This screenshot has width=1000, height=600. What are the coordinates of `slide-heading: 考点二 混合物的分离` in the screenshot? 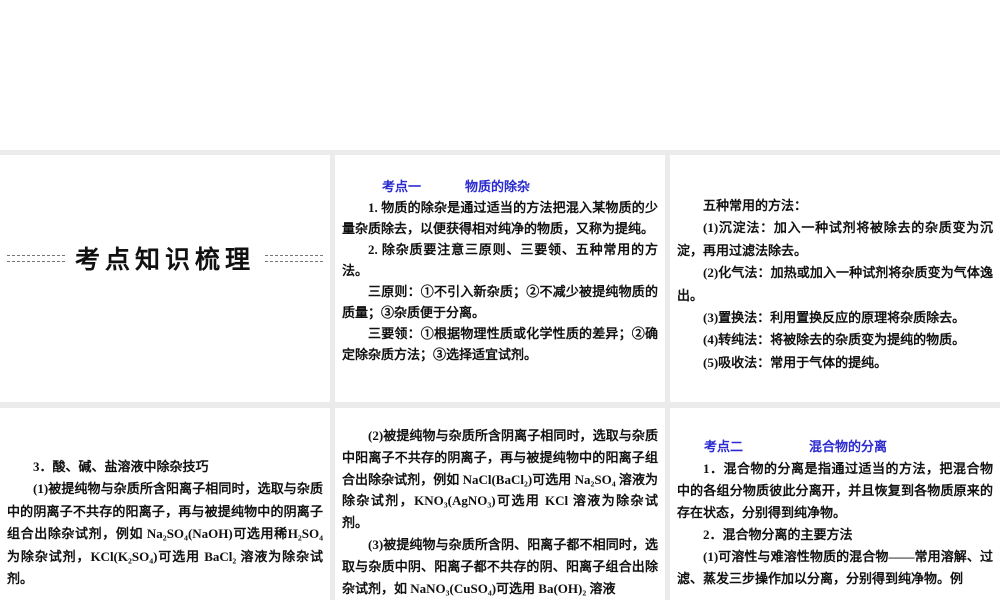 It's located at (835, 447).